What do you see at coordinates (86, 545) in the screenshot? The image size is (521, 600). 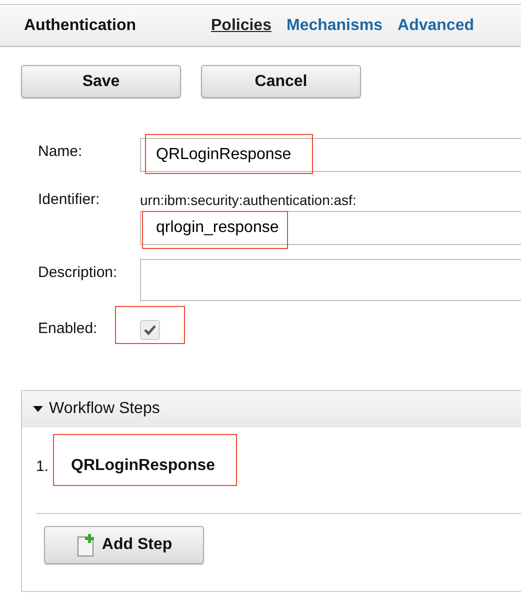 I see `add-document-icon` at bounding box center [86, 545].